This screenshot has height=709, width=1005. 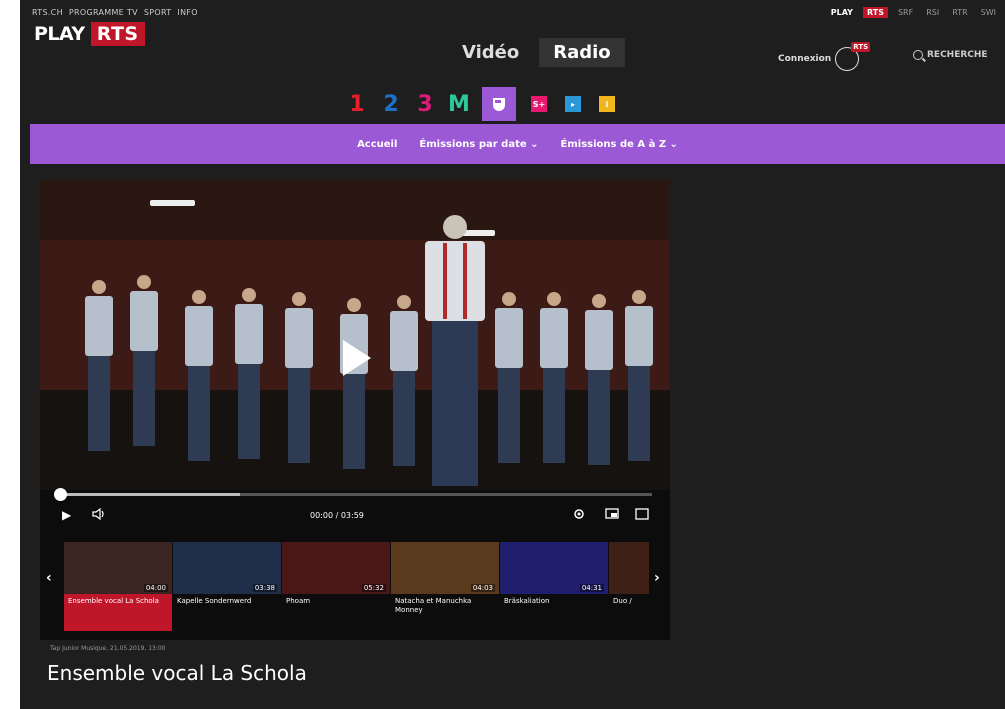 What do you see at coordinates (445, 568) in the screenshot?
I see `thumbnail: 04:03` at bounding box center [445, 568].